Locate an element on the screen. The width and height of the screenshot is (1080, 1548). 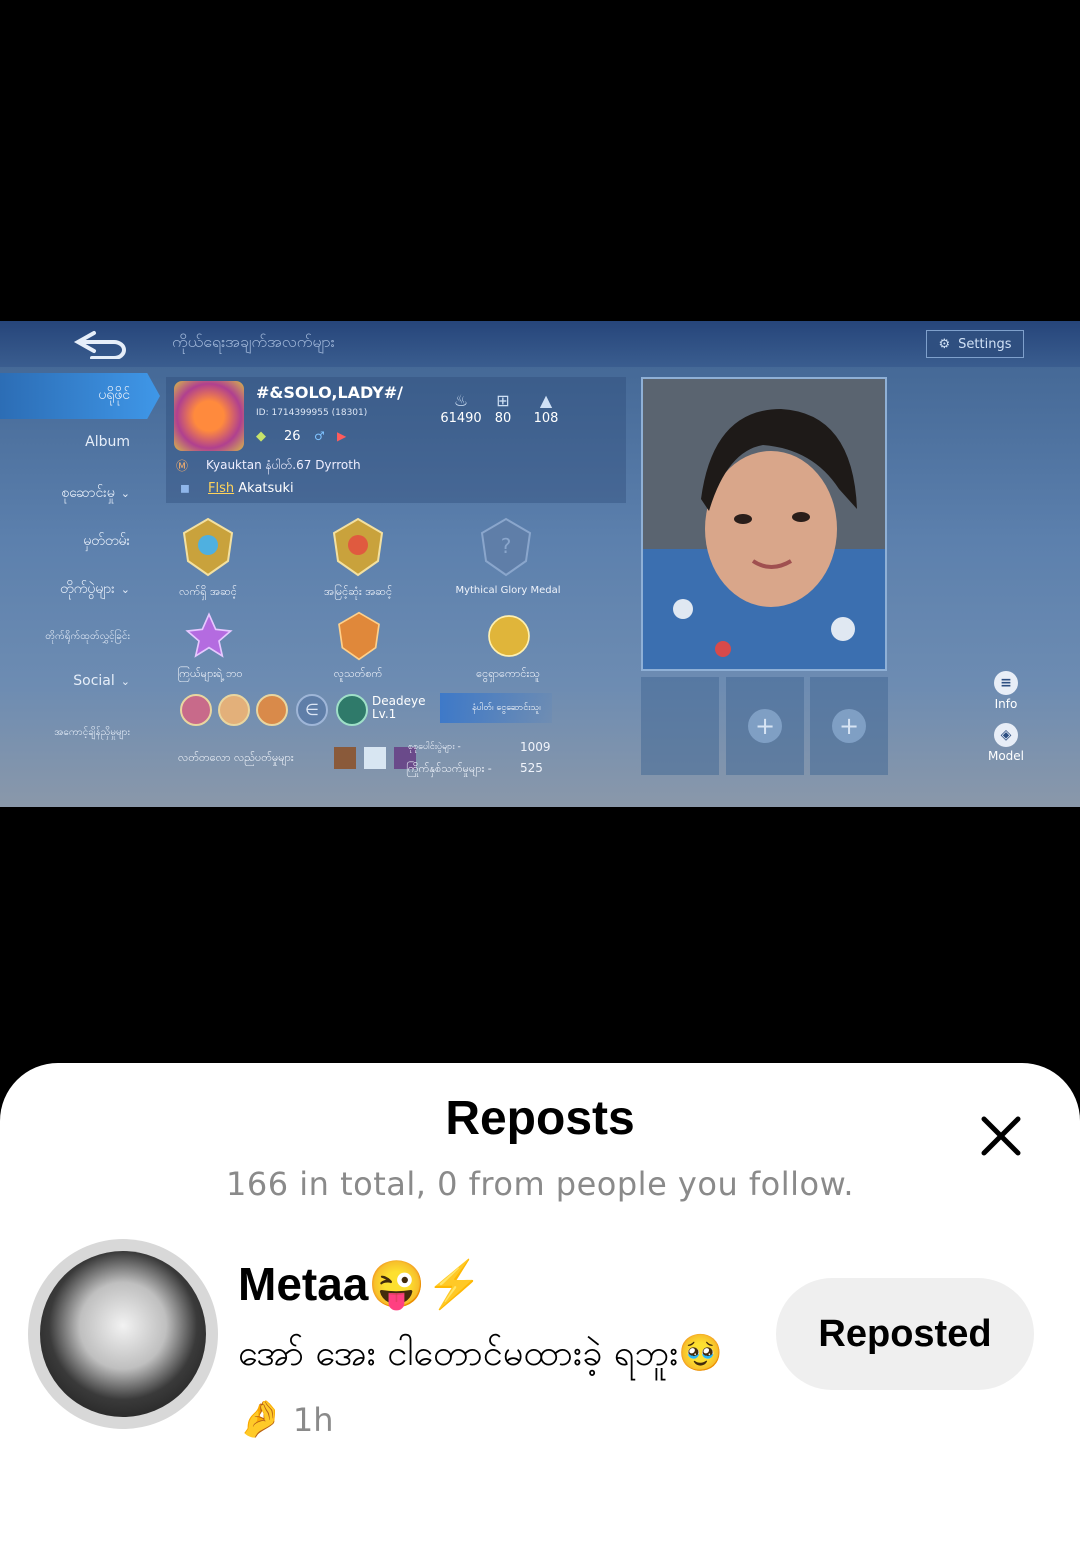
total-matches-label: စုစုပေါင်းပွဲများ - is located at coordinates (434, 747).